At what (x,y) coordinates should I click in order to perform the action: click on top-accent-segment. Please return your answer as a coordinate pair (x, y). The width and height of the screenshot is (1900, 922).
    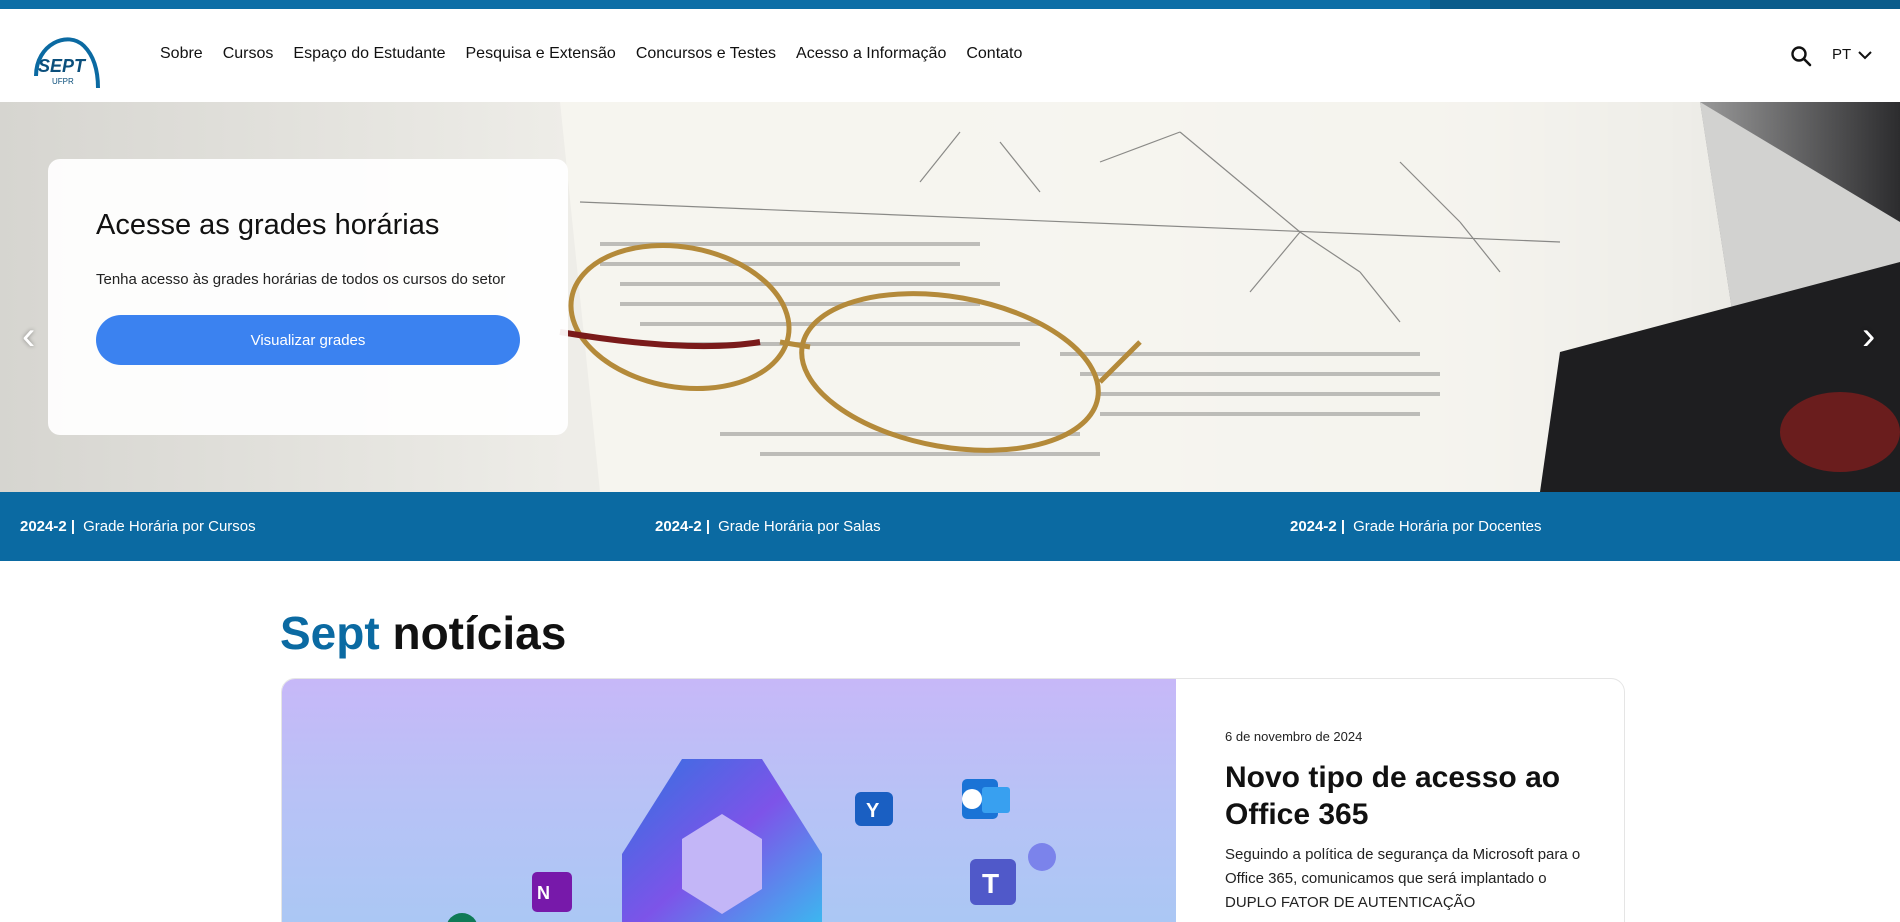
    Looking at the image, I should click on (1665, 4).